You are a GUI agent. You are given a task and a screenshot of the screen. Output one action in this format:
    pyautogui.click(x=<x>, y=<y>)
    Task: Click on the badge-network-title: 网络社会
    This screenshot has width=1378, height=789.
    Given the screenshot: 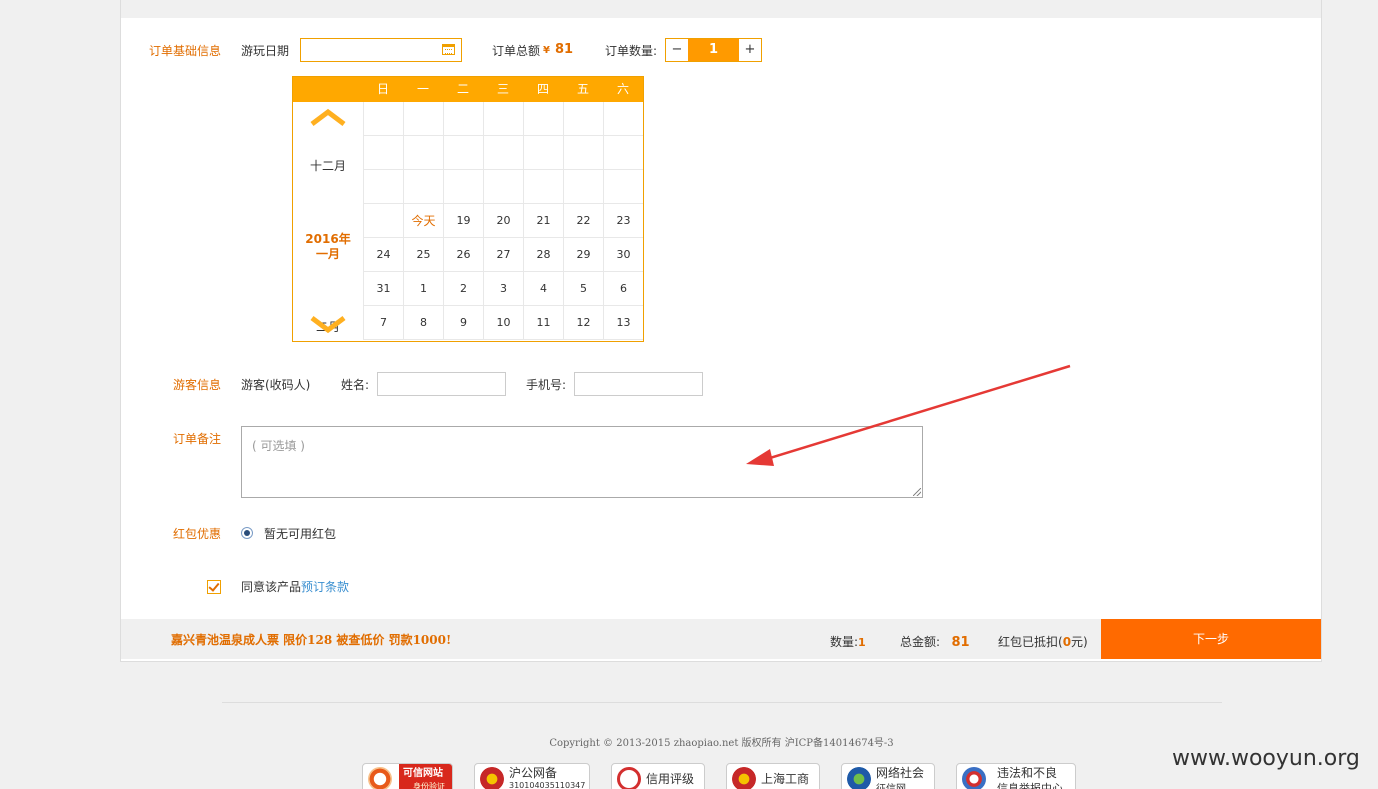 What is the action you would take?
    pyautogui.click(x=900, y=773)
    